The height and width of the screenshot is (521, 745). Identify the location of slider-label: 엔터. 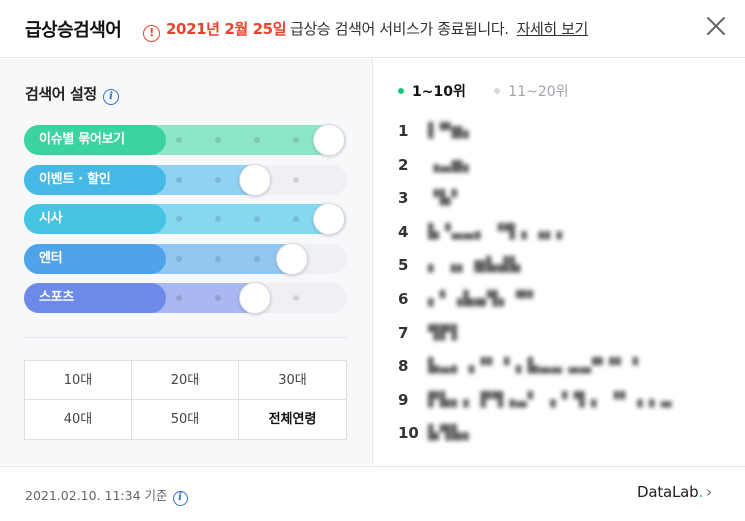
(95, 258).